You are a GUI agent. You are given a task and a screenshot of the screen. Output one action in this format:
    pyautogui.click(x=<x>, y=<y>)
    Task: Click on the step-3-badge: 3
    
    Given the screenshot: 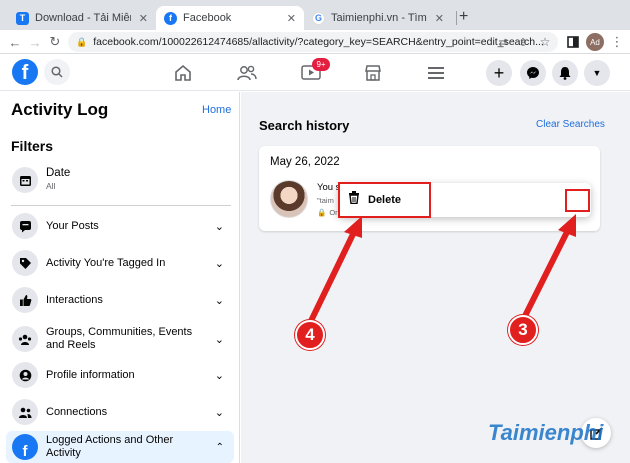 What is the action you would take?
    pyautogui.click(x=523, y=330)
    